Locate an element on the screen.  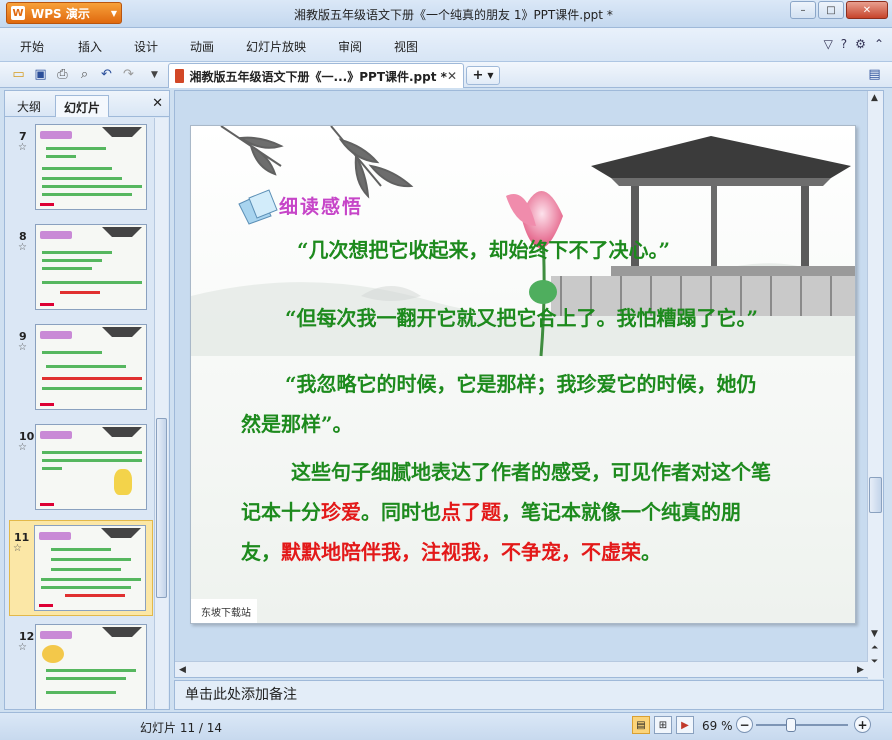
ppt-file-icon is located at coordinates (179, 76).